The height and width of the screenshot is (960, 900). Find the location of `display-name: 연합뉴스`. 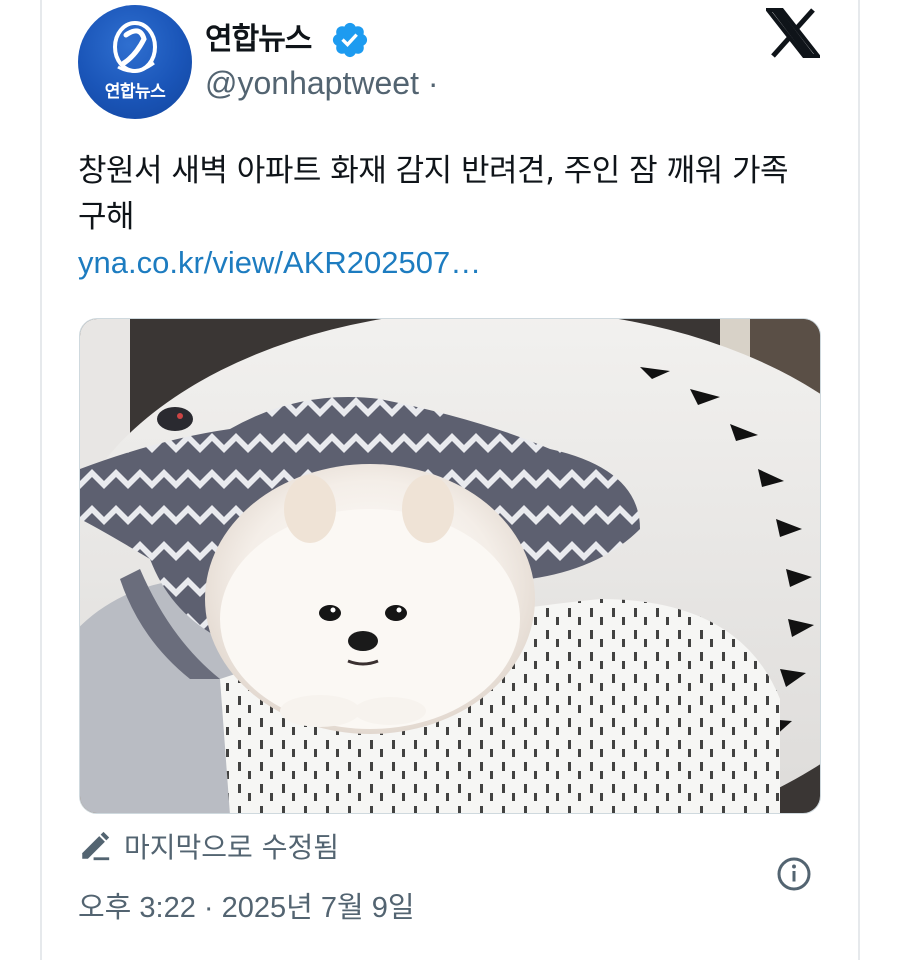

display-name: 연합뉴스 is located at coordinates (258, 36).